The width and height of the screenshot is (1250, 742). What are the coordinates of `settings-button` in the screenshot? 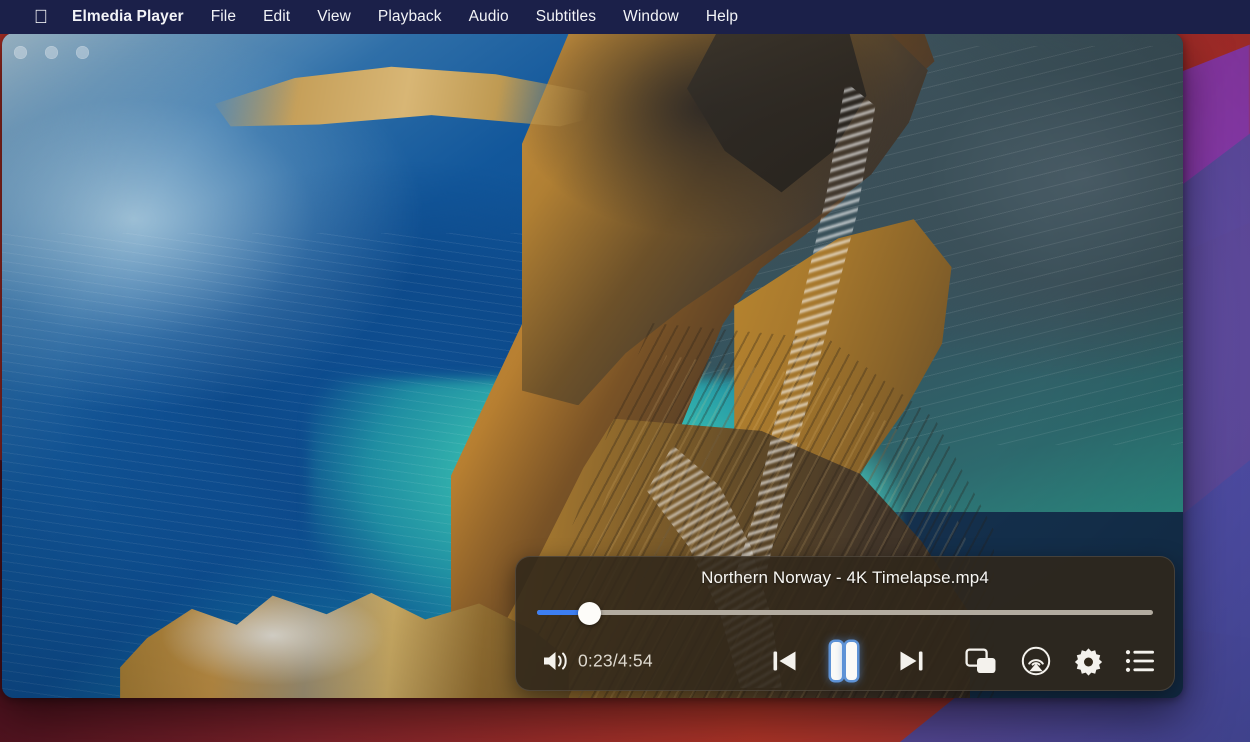 It's located at (1088, 661).